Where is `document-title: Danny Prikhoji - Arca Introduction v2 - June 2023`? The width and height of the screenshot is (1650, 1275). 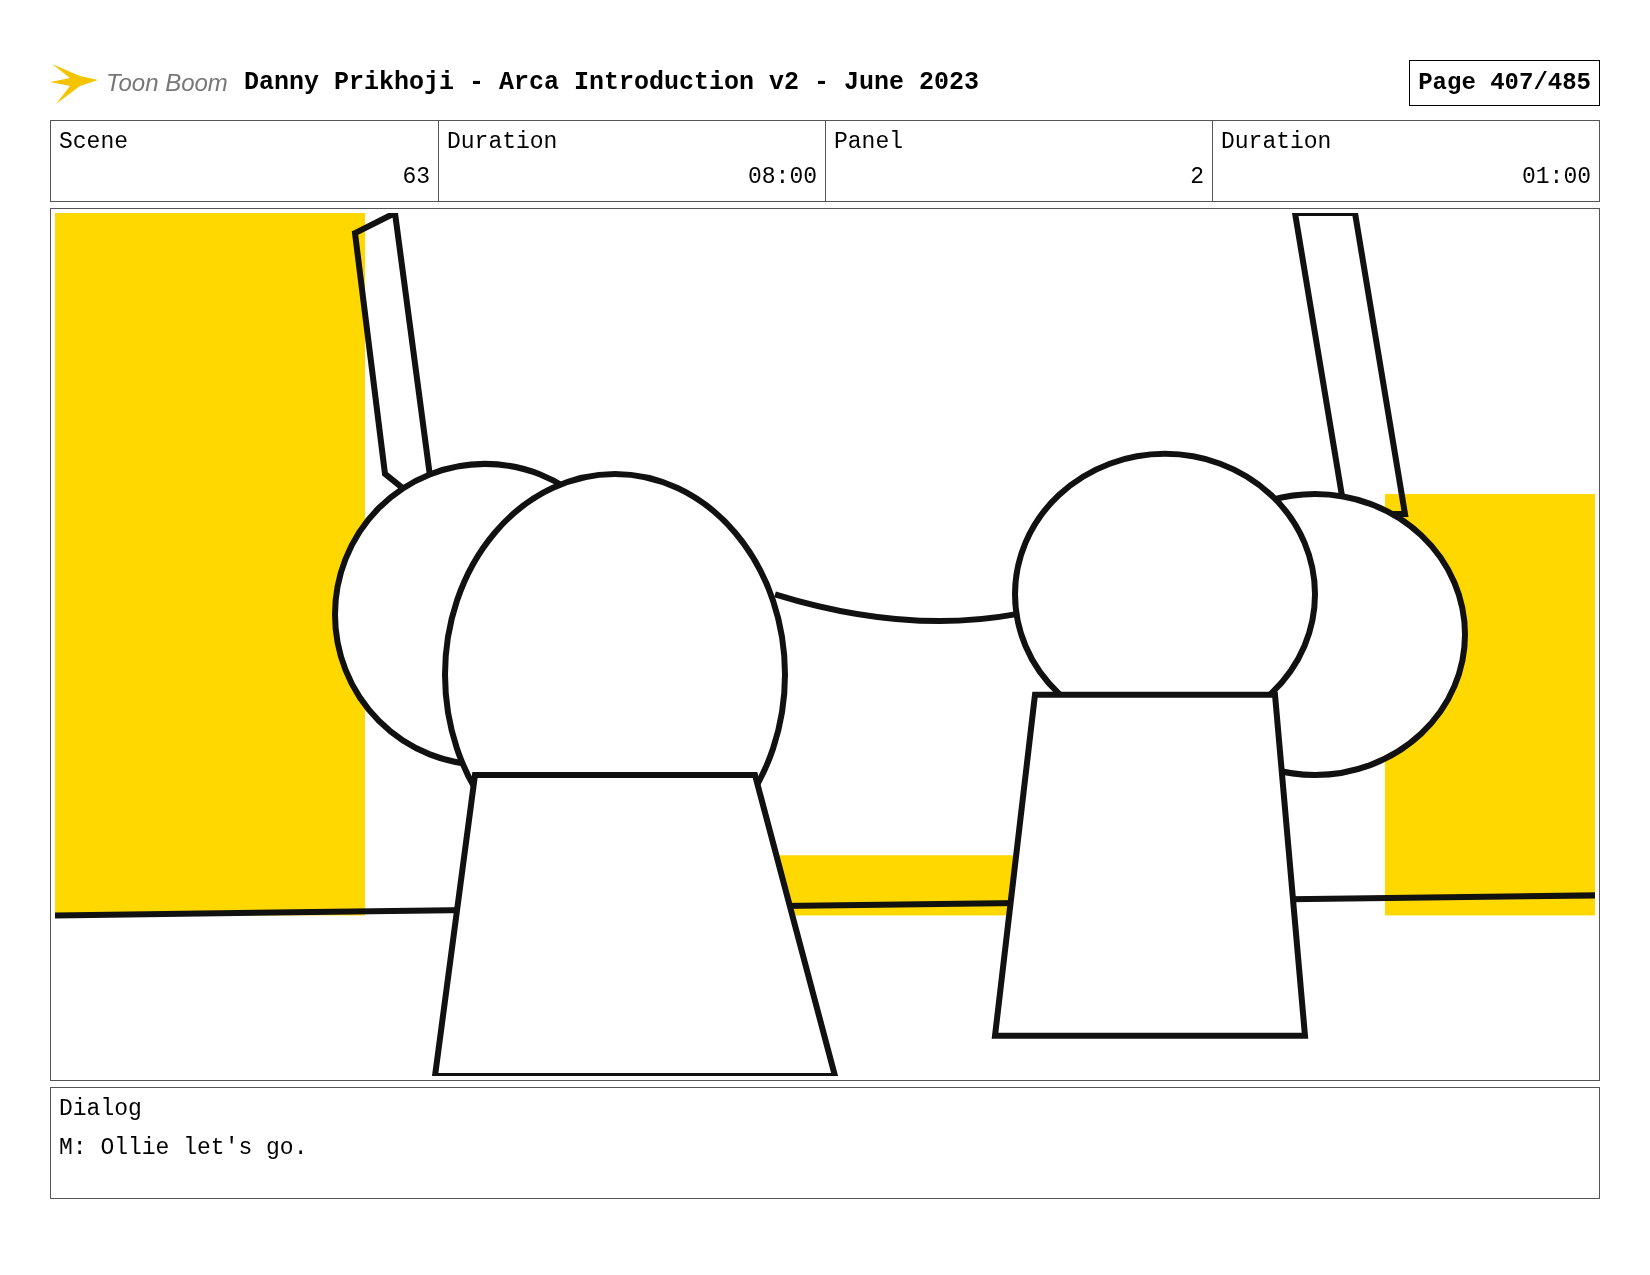 document-title: Danny Prikhoji - Arca Introduction v2 - June 2023 is located at coordinates (611, 83).